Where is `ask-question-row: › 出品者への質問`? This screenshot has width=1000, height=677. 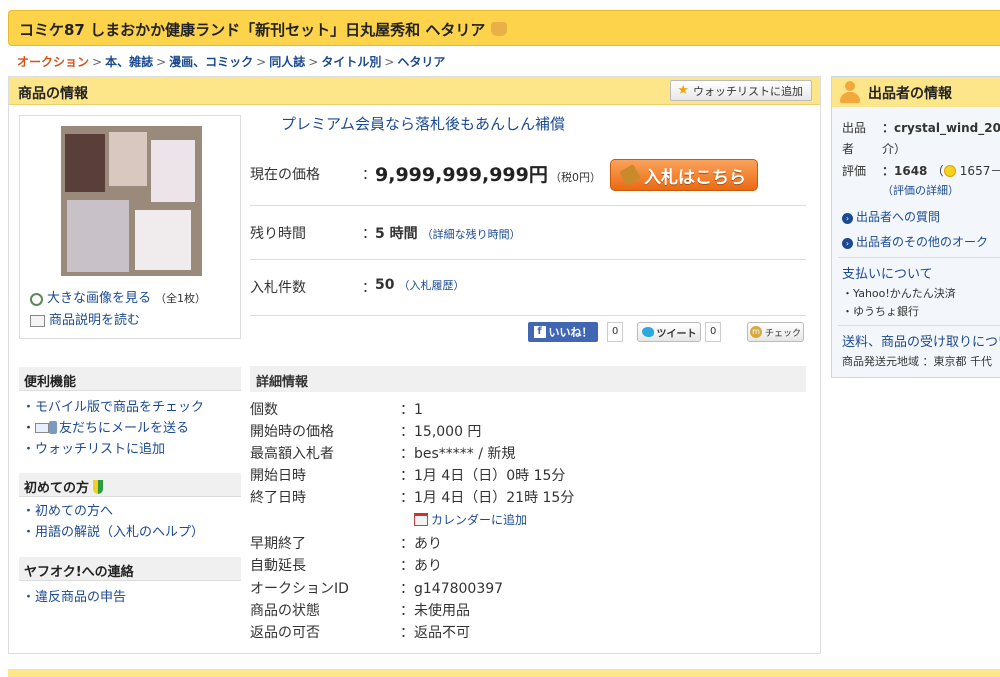 ask-question-row: › 出品者への質問 is located at coordinates (891, 216).